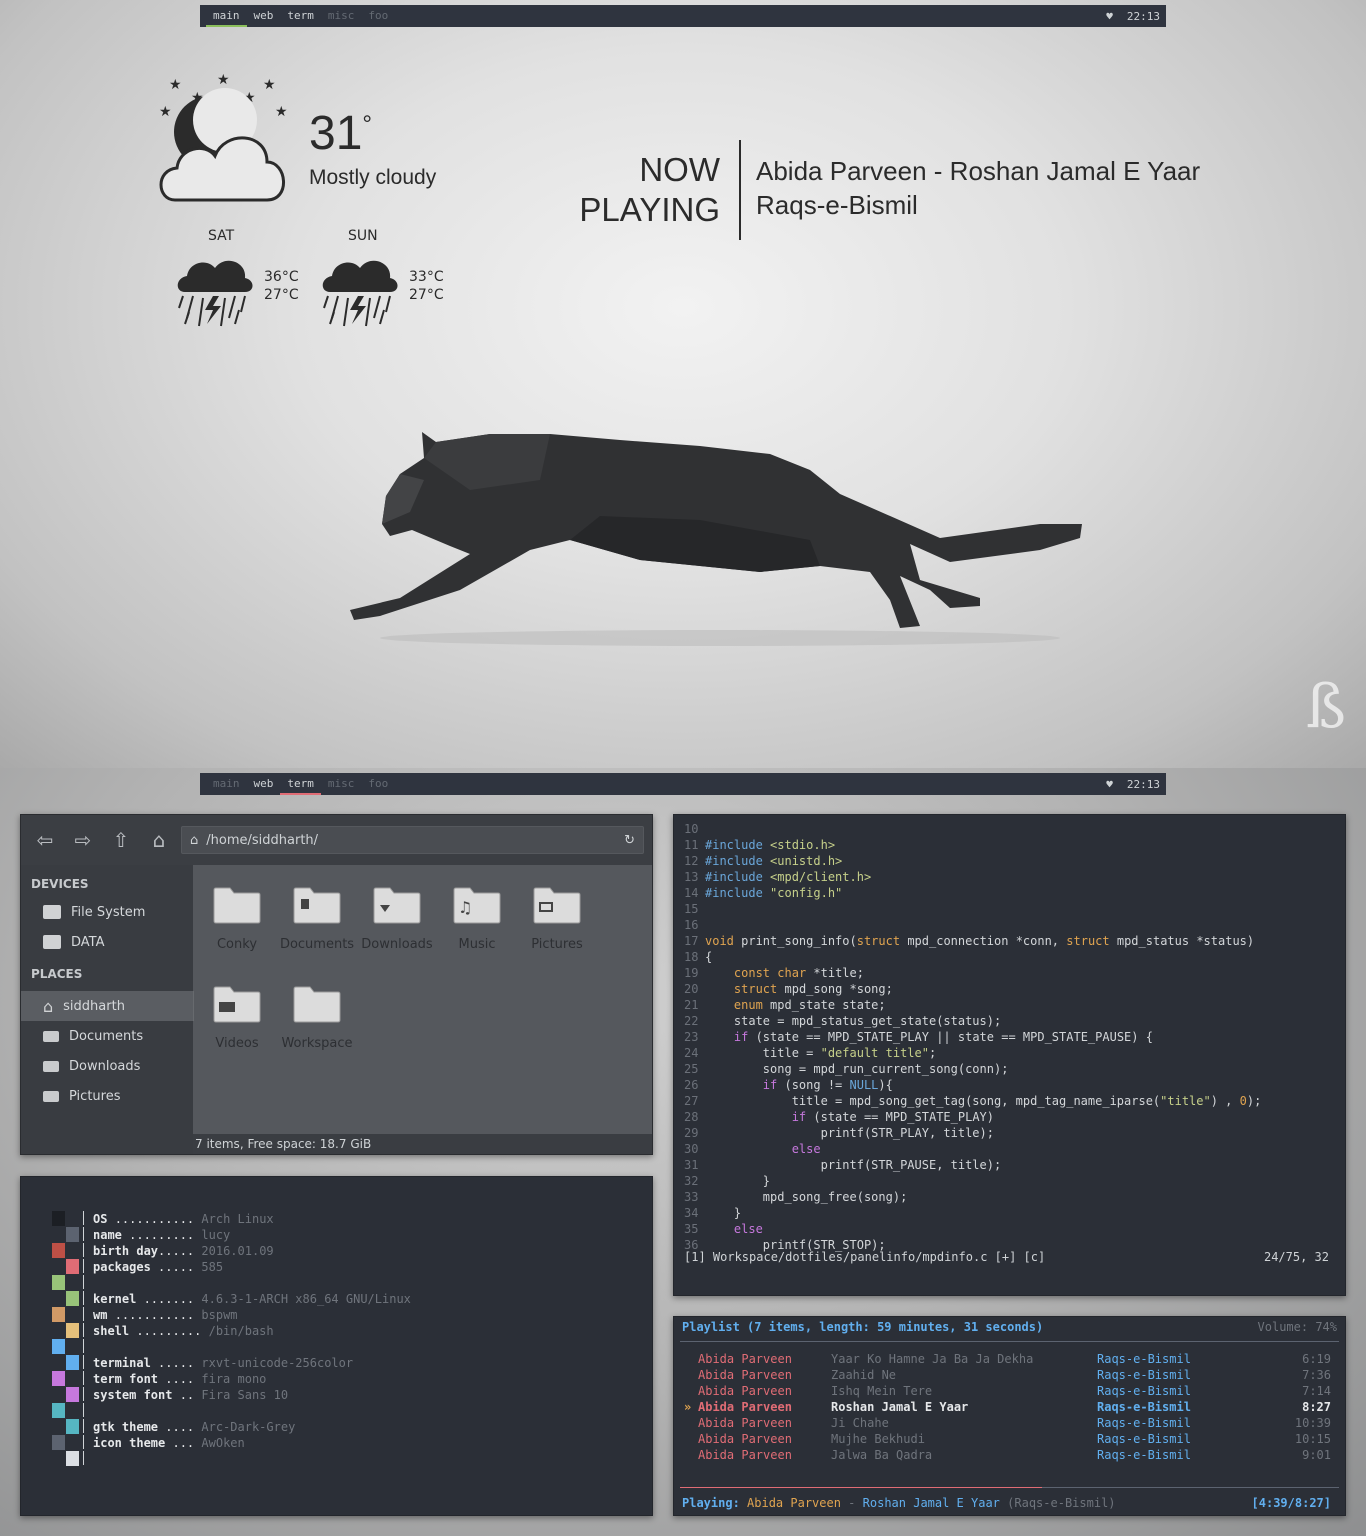 This screenshot has height=1536, width=1366. I want to click on sidebar-item-documents: Documents, so click(107, 1036).